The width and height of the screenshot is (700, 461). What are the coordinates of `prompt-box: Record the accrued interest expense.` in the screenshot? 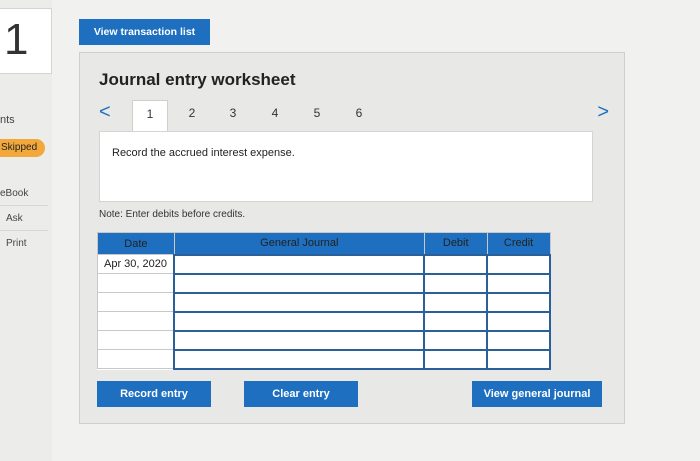 It's located at (346, 166).